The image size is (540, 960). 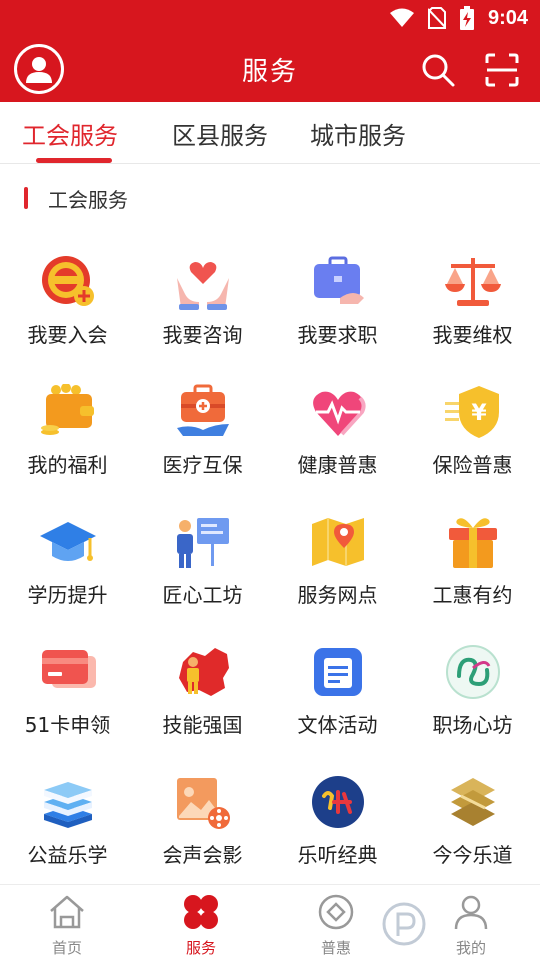 What do you see at coordinates (26, 198) in the screenshot?
I see `section-accent-bar` at bounding box center [26, 198].